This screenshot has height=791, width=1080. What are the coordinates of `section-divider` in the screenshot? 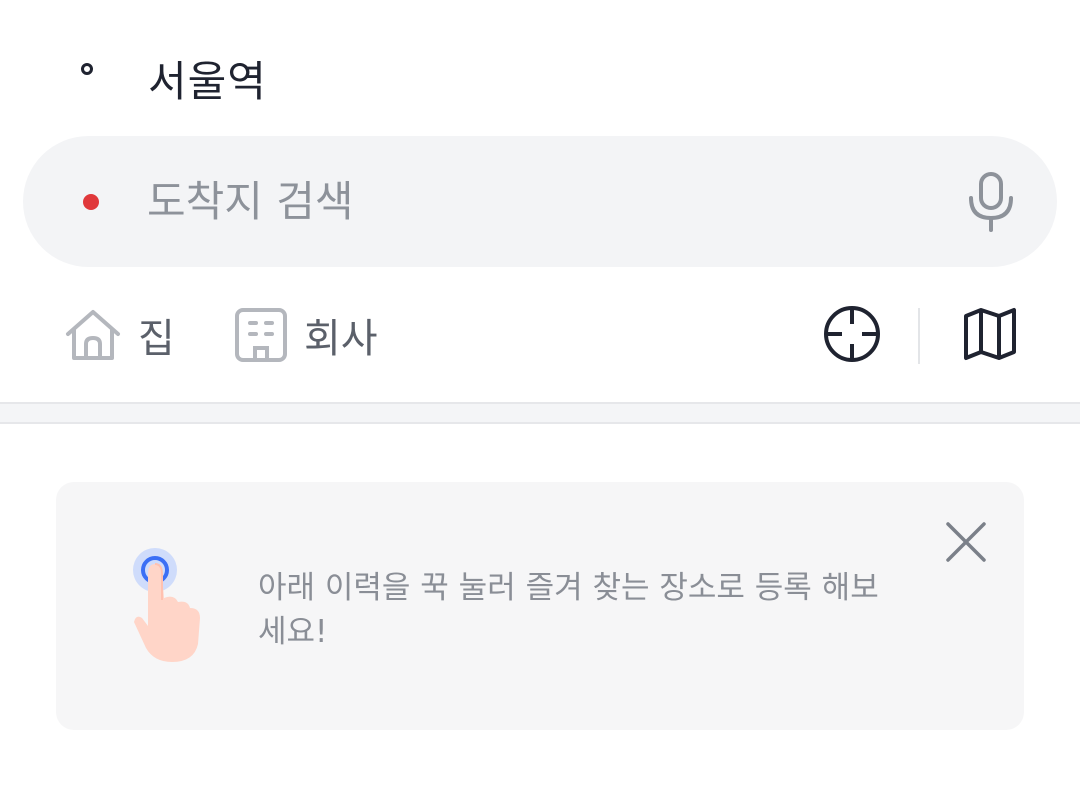 It's located at (540, 413).